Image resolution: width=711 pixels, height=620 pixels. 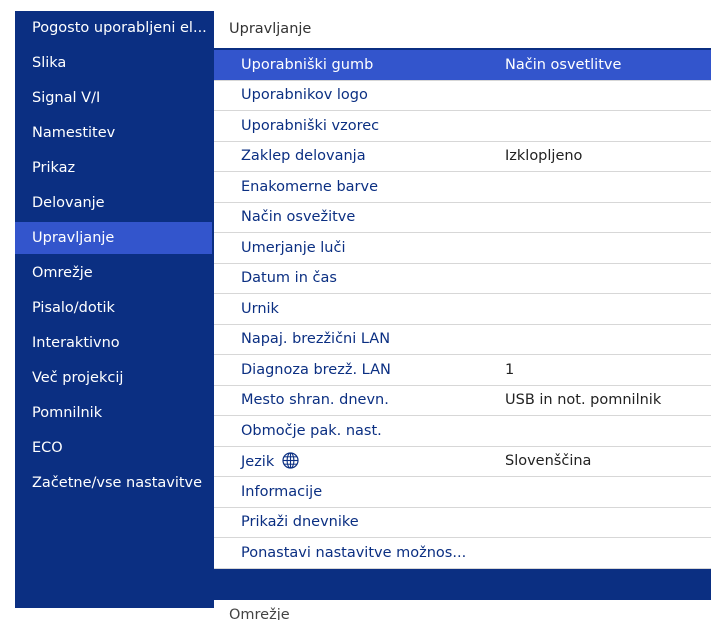 I want to click on settings-row-urnik: Urnik, so click(x=462, y=309).